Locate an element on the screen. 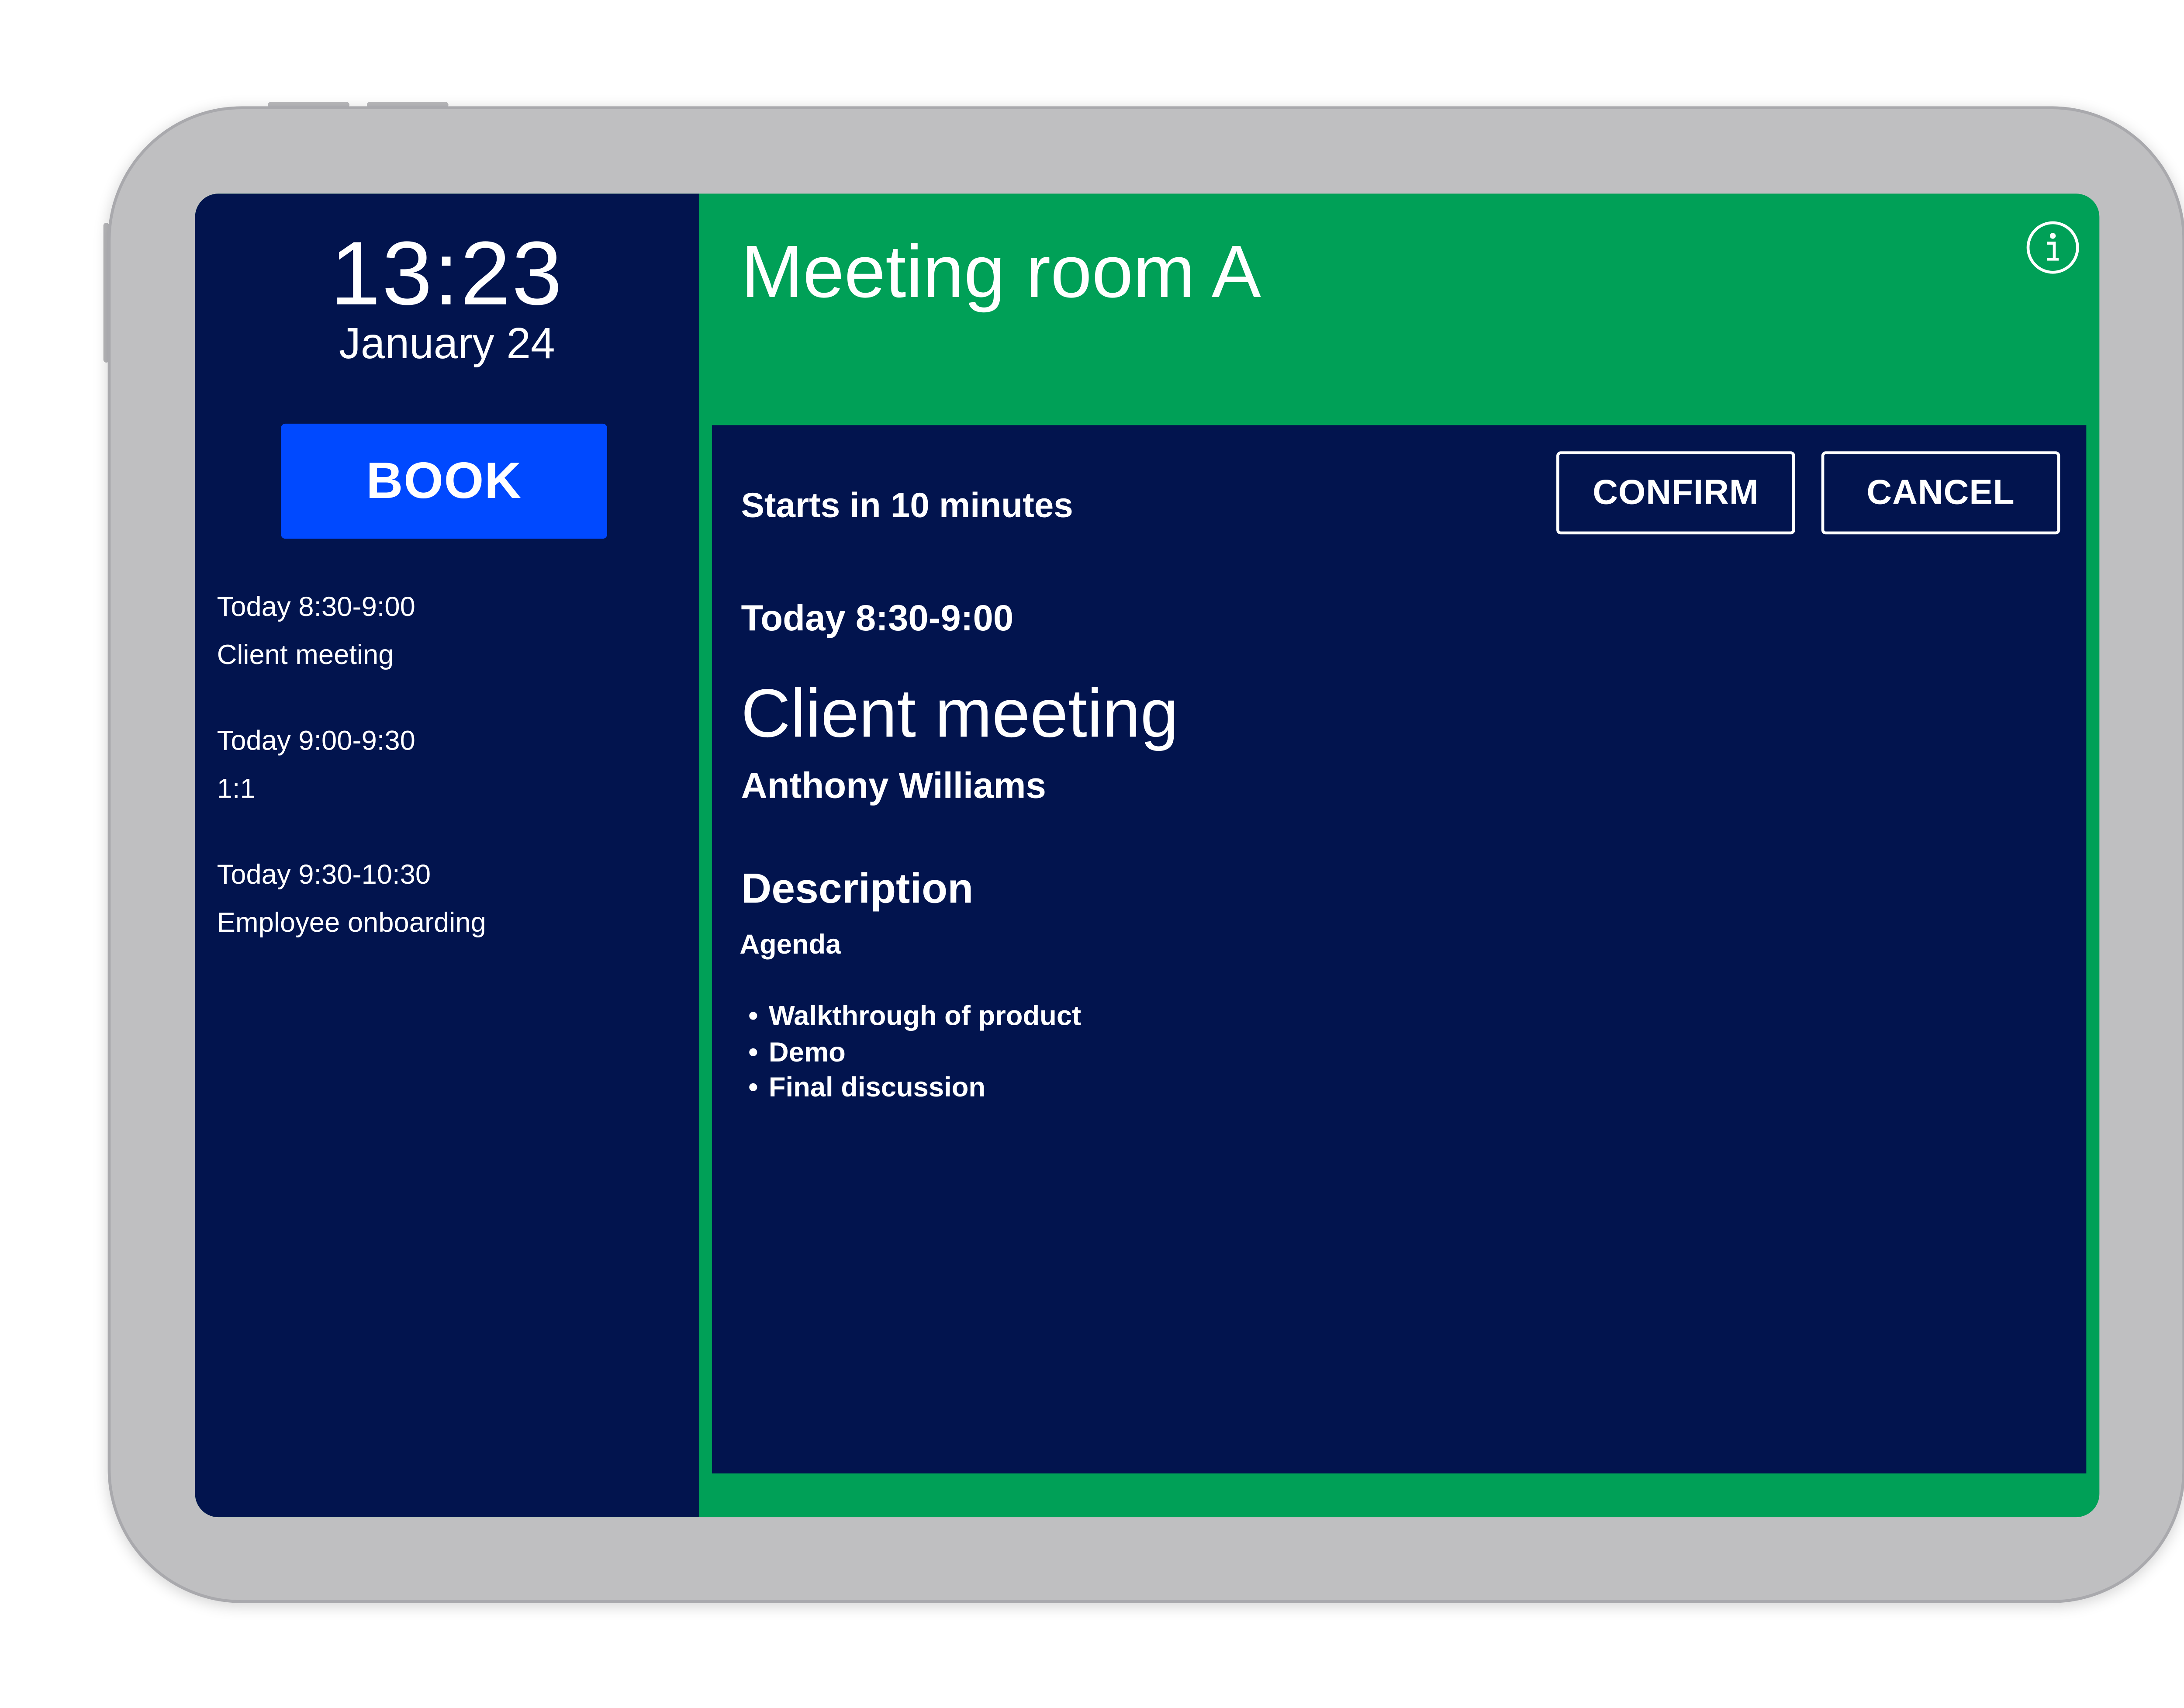  info-icon is located at coordinates (2052, 247).